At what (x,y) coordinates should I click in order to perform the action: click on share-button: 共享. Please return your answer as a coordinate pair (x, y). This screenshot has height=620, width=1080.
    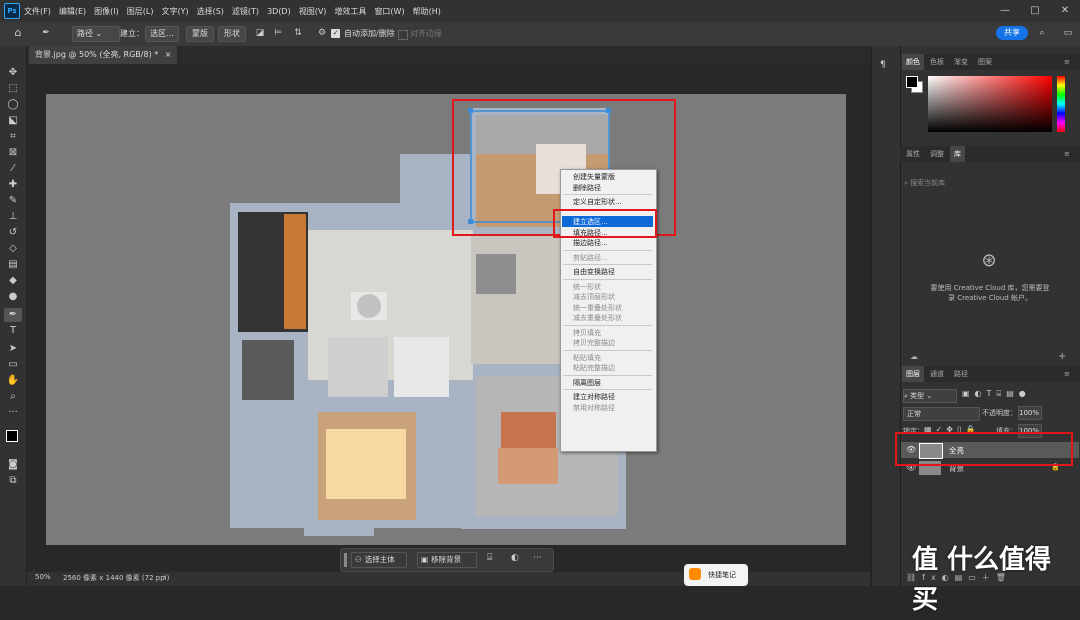
    Looking at the image, I should click on (1012, 33).